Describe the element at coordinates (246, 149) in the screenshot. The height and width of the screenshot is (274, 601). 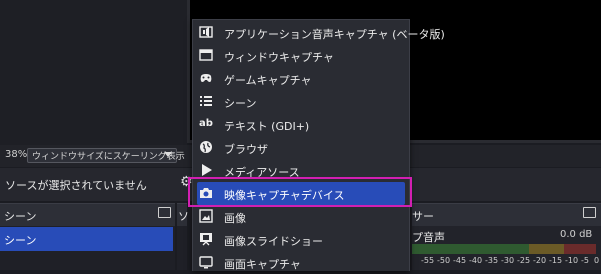
I see `menu-item-label: ブラウザ` at that location.